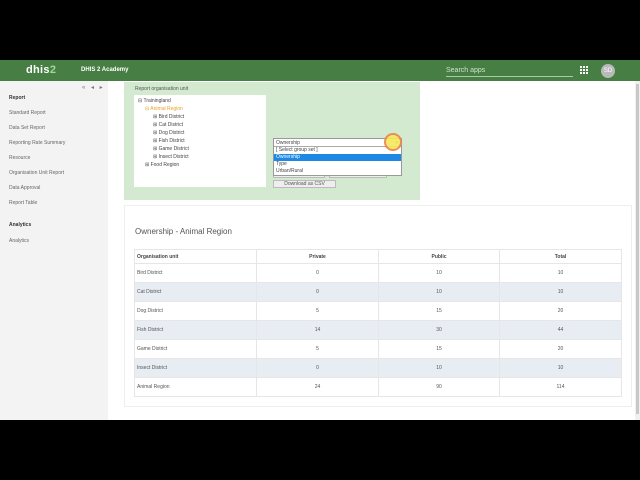 The image size is (640, 480). I want to click on dropdown-option: Urban/Rural, so click(337, 171).